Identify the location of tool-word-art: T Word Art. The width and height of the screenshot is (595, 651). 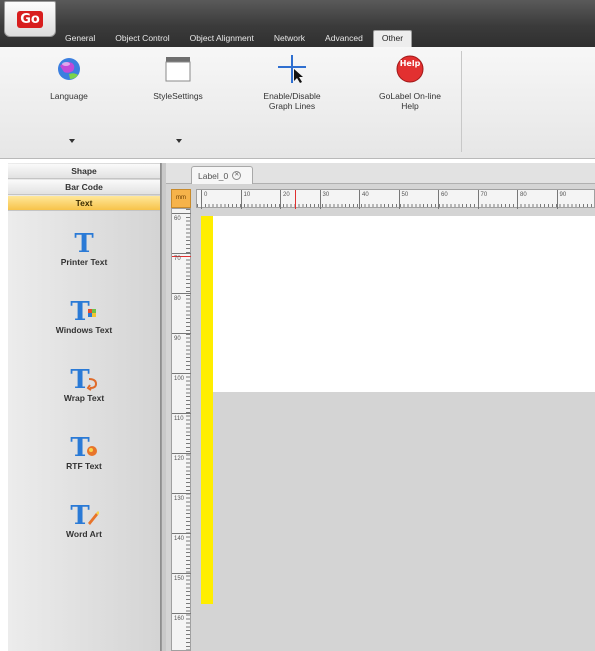
(84, 523).